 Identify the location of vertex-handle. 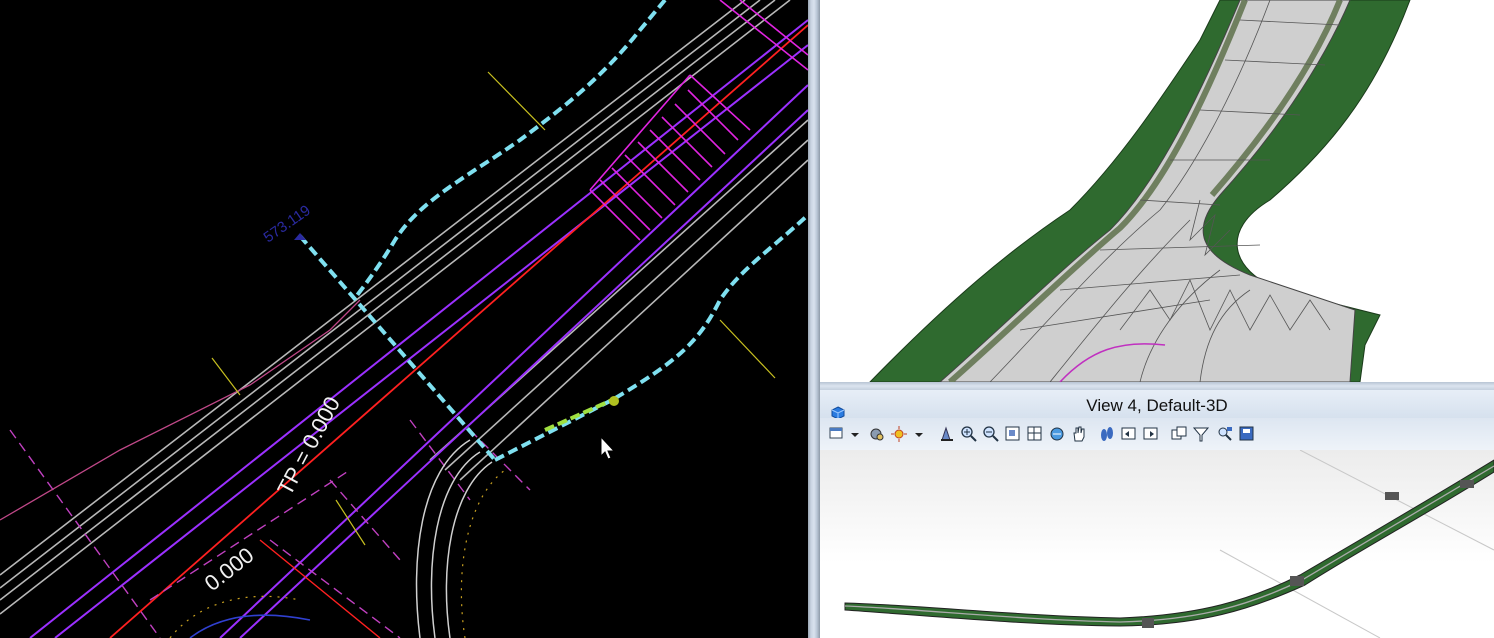
(614, 401).